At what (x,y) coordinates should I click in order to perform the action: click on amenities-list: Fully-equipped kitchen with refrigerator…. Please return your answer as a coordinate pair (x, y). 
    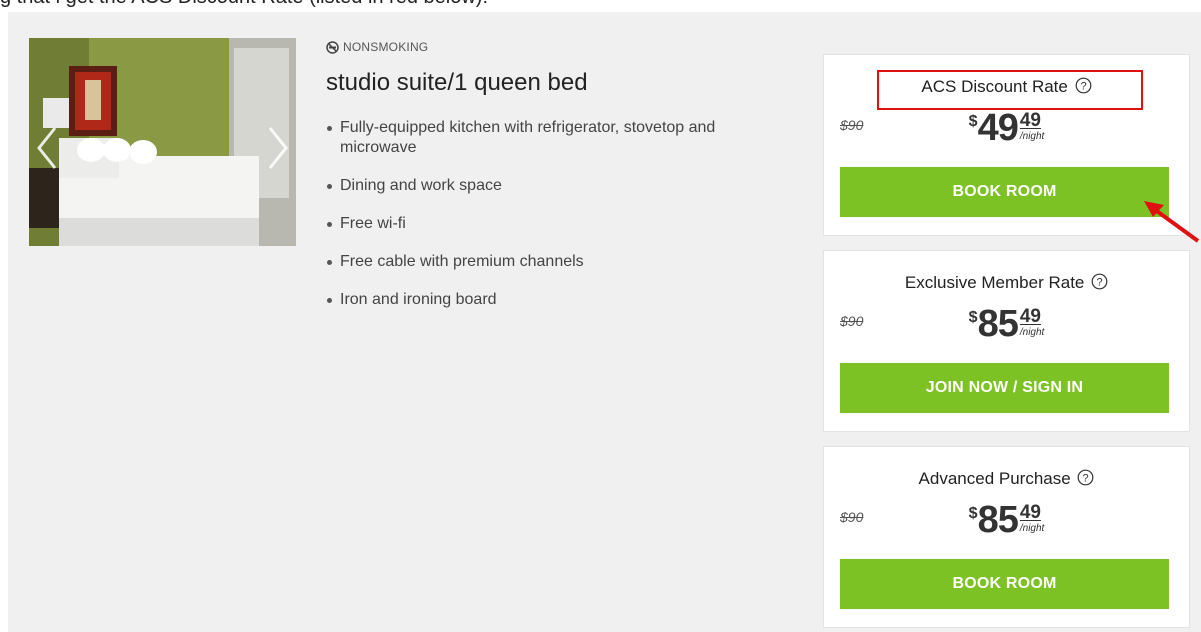
    Looking at the image, I should click on (556, 214).